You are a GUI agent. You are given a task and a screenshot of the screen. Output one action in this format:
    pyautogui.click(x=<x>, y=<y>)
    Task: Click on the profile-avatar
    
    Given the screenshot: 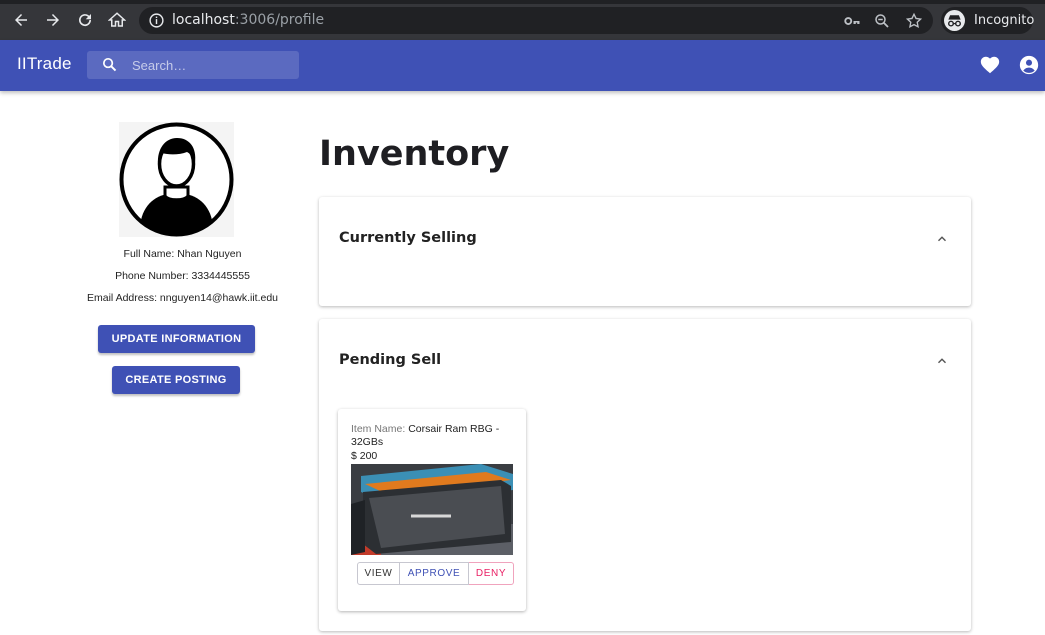 What is the action you would take?
    pyautogui.click(x=176, y=179)
    